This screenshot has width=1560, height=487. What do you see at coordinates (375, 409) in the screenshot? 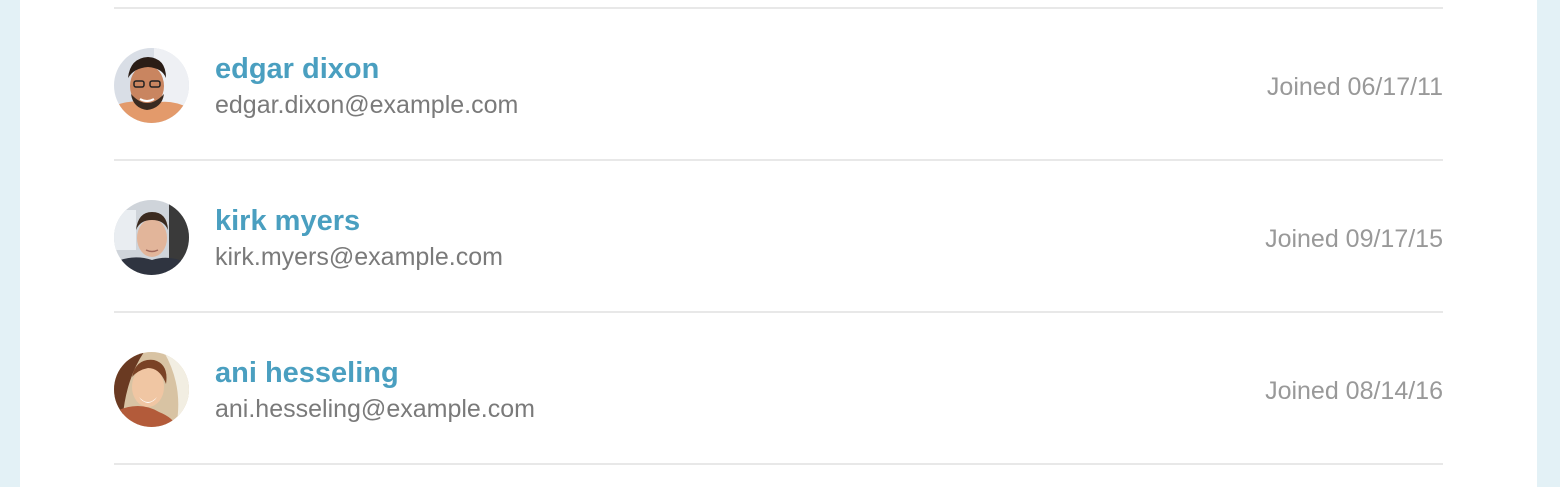
I see `user-email: ani.hesseling@example.com` at bounding box center [375, 409].